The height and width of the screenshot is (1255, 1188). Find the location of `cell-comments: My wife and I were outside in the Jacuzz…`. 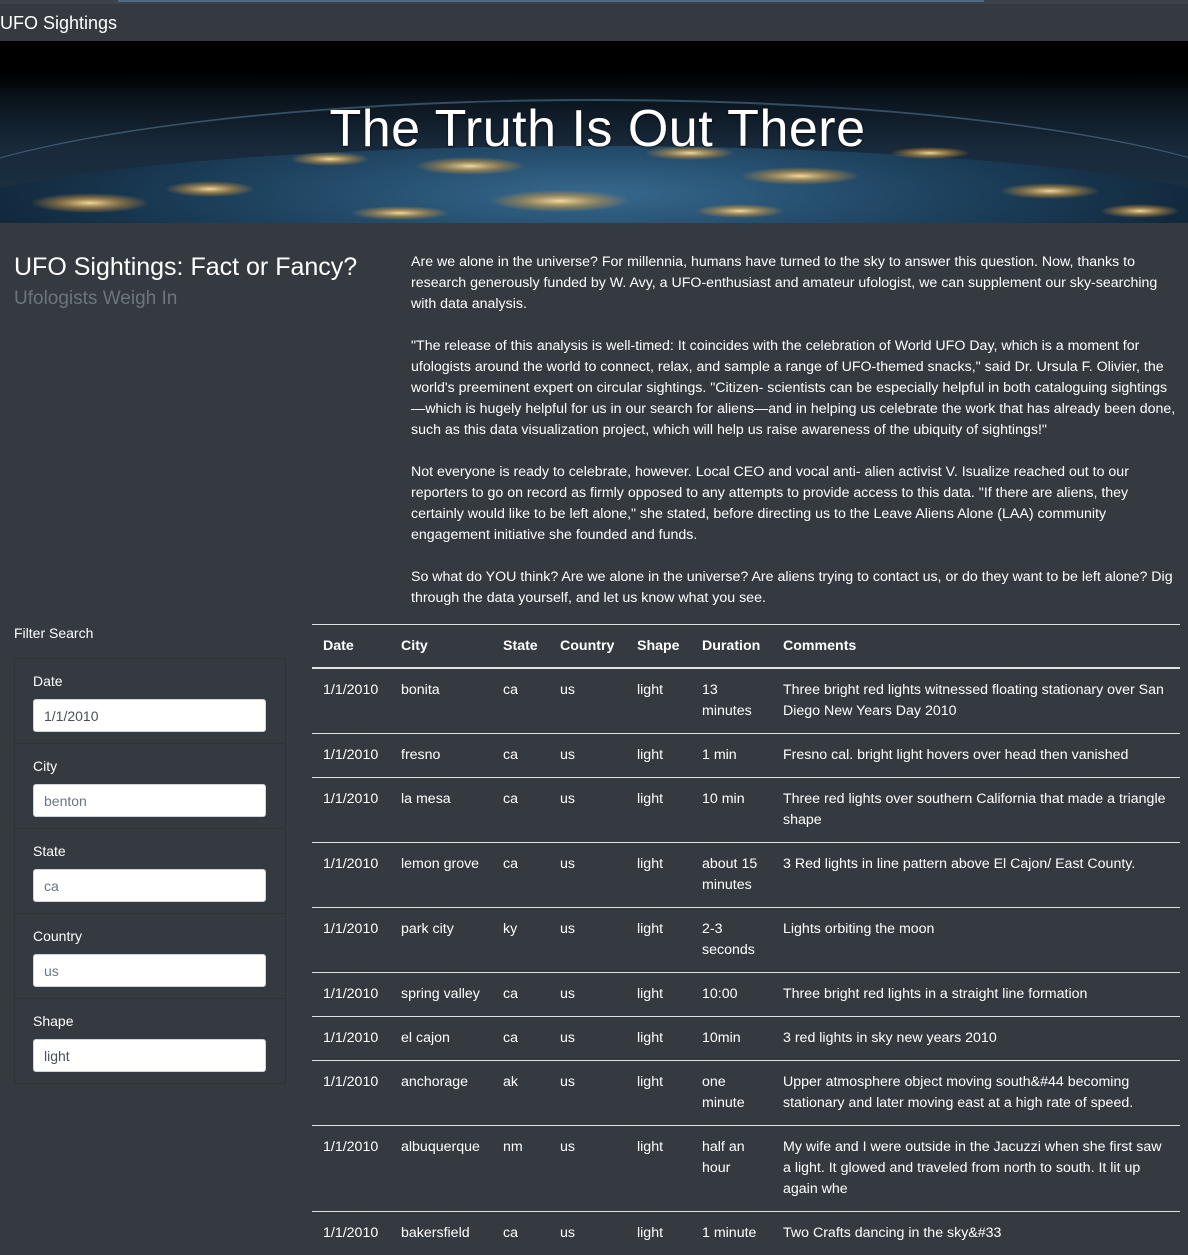

cell-comments: My wife and I were outside in the Jacuzz… is located at coordinates (976, 1169).